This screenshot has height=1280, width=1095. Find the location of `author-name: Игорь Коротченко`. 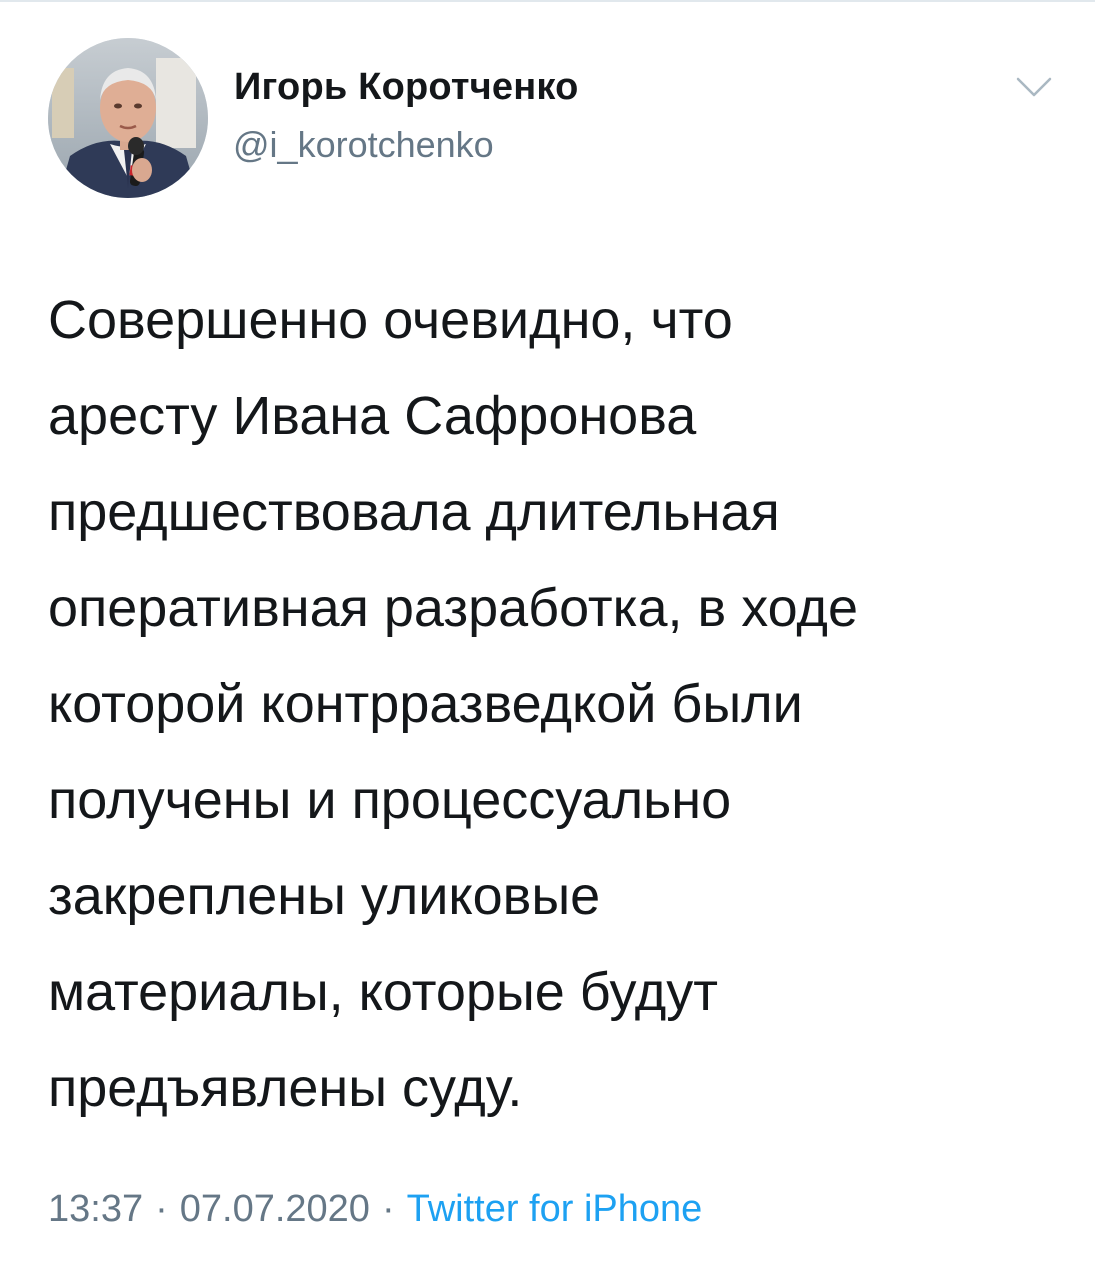

author-name: Игорь Коротченко is located at coordinates (406, 87).